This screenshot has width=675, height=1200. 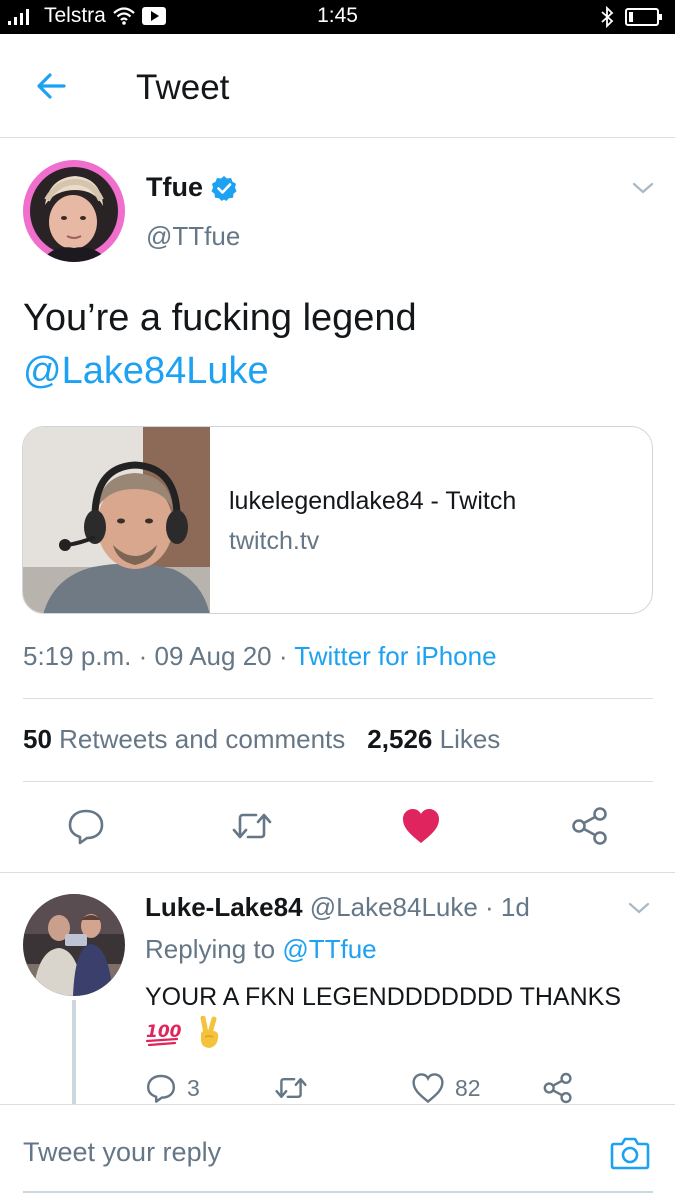 I want to click on page-title: Tweet, so click(x=183, y=87).